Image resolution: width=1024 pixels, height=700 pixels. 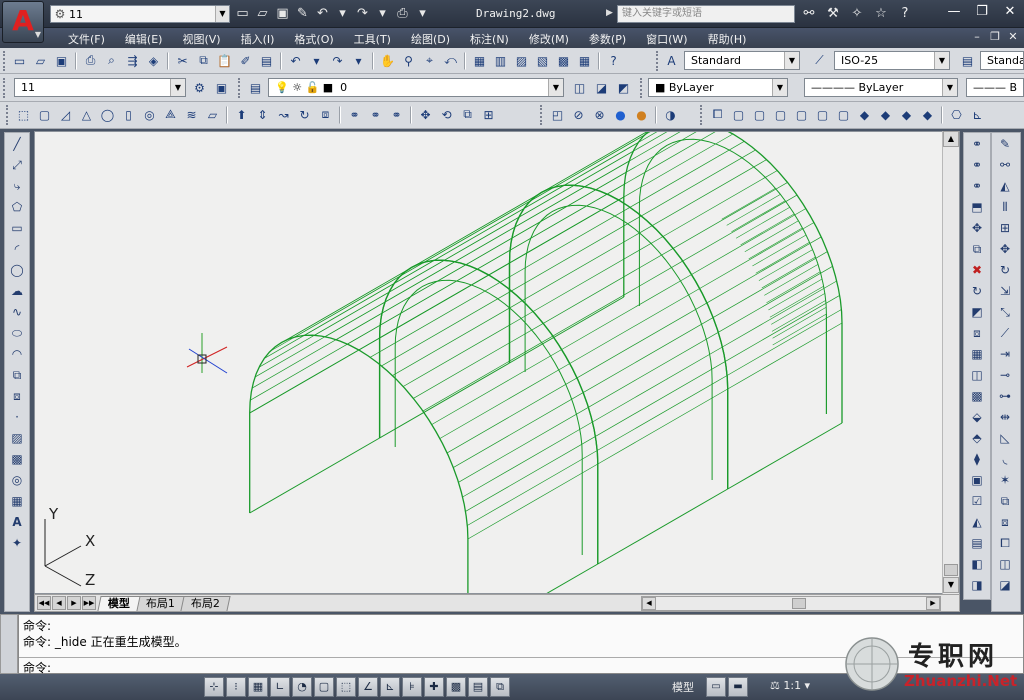 What do you see at coordinates (266, 60) in the screenshot?
I see `block-editor-icon: ▤` at bounding box center [266, 60].